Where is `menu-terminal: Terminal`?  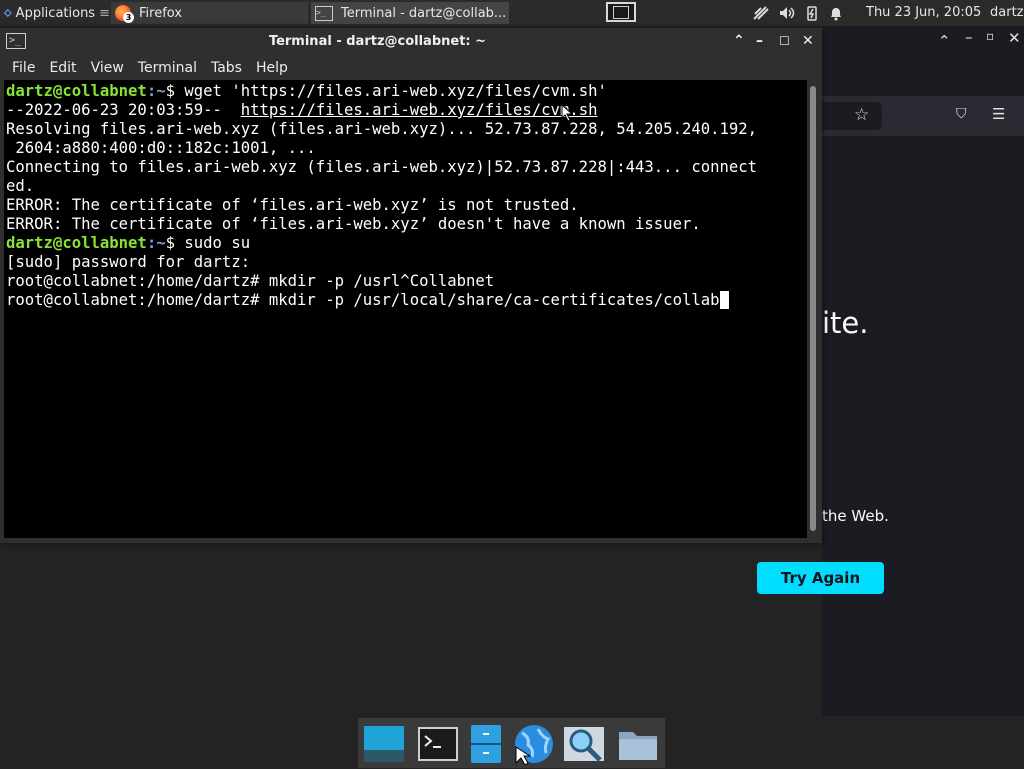 menu-terminal: Terminal is located at coordinates (167, 68).